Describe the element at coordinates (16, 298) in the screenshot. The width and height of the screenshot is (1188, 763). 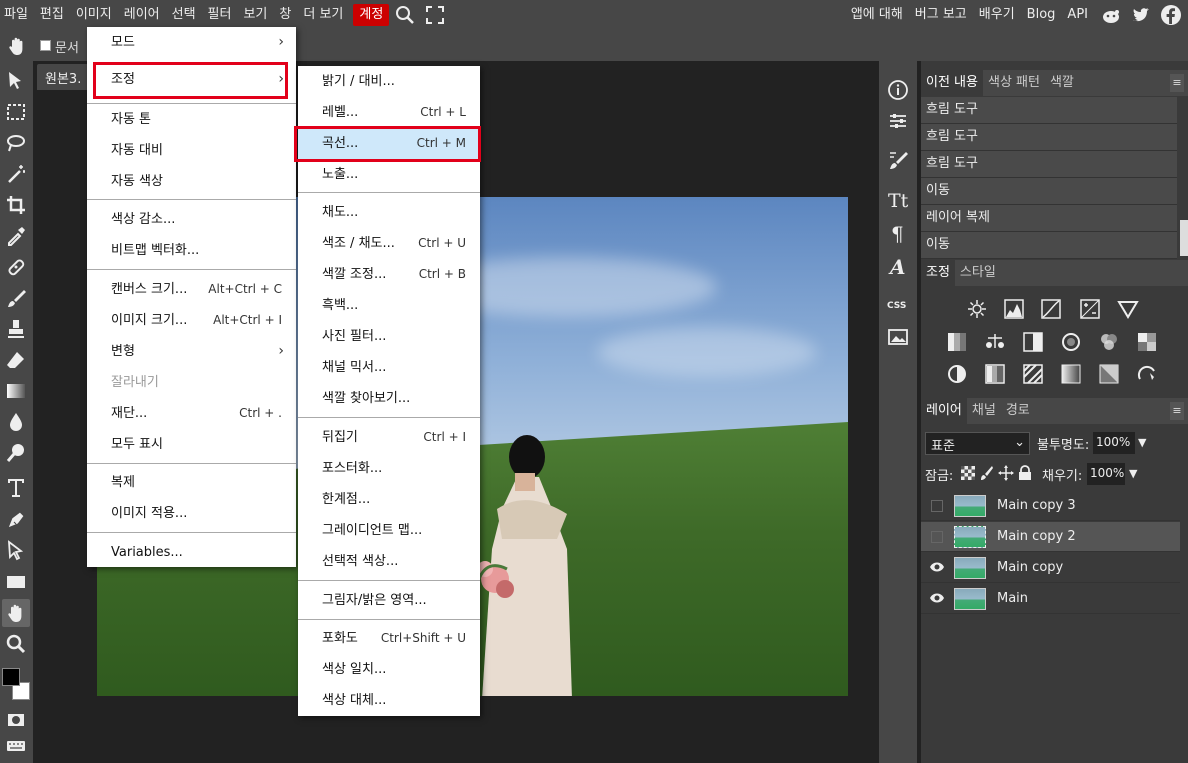
I see `brush-tool-icon` at that location.